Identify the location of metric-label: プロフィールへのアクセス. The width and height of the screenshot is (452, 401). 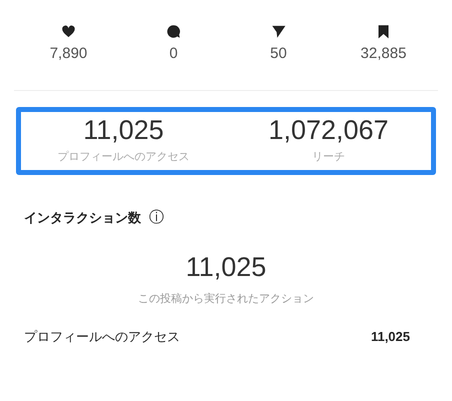
(123, 158).